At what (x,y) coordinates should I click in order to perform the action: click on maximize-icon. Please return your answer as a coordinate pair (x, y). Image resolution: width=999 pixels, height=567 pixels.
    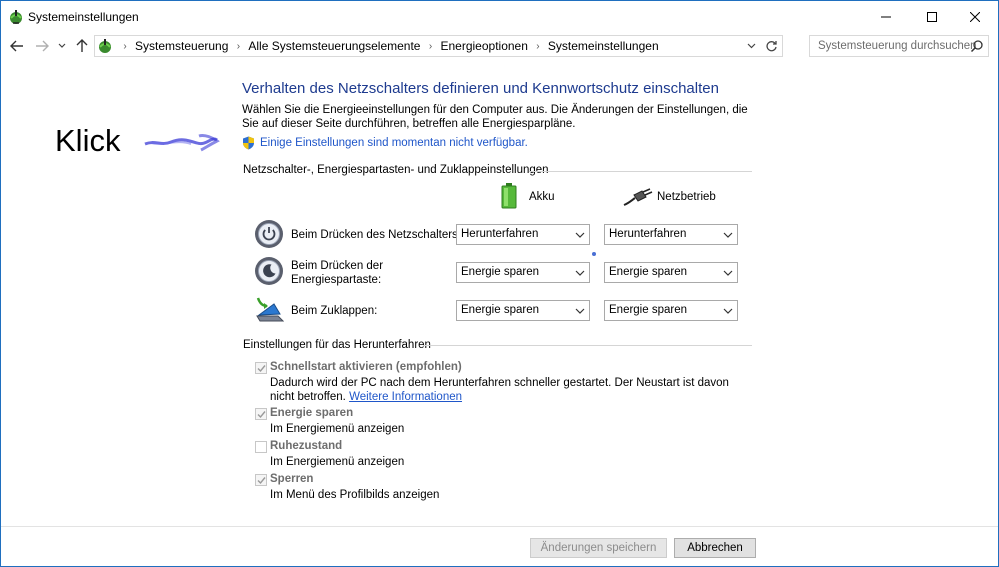
    Looking at the image, I should click on (932, 16).